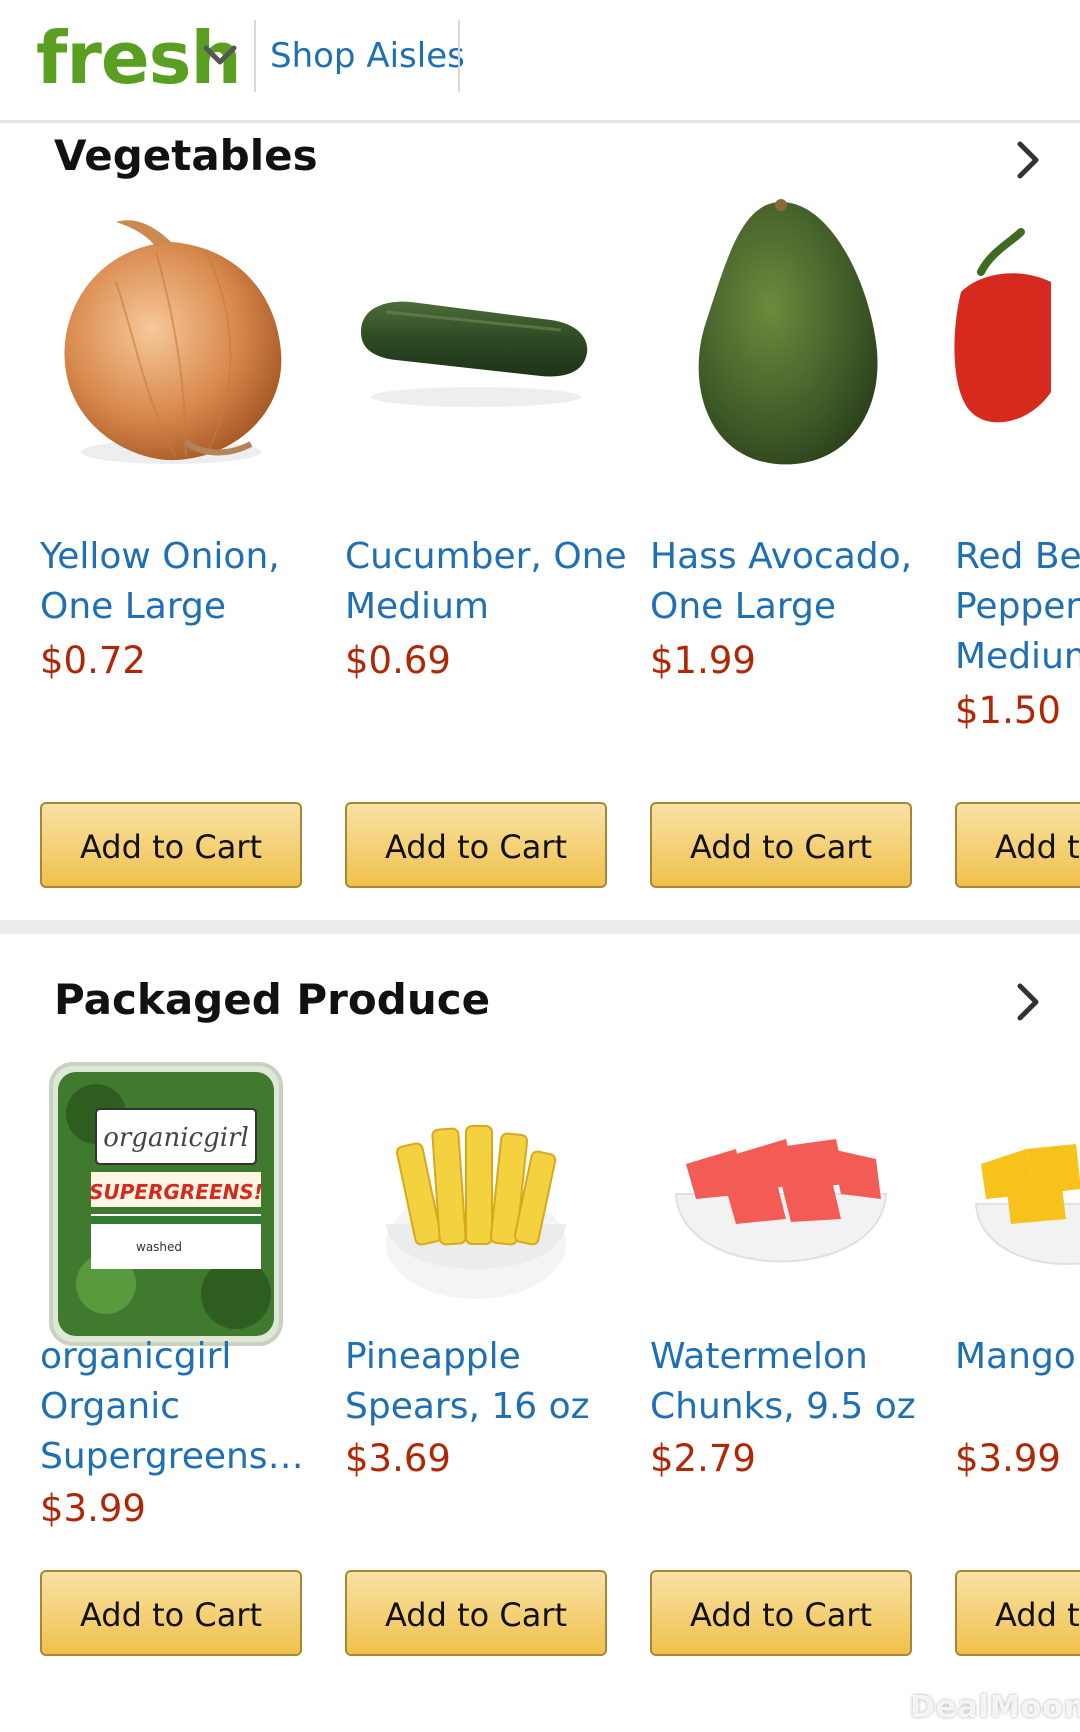 Image resolution: width=1080 pixels, height=1732 pixels. I want to click on product-price: $0.69, so click(398, 660).